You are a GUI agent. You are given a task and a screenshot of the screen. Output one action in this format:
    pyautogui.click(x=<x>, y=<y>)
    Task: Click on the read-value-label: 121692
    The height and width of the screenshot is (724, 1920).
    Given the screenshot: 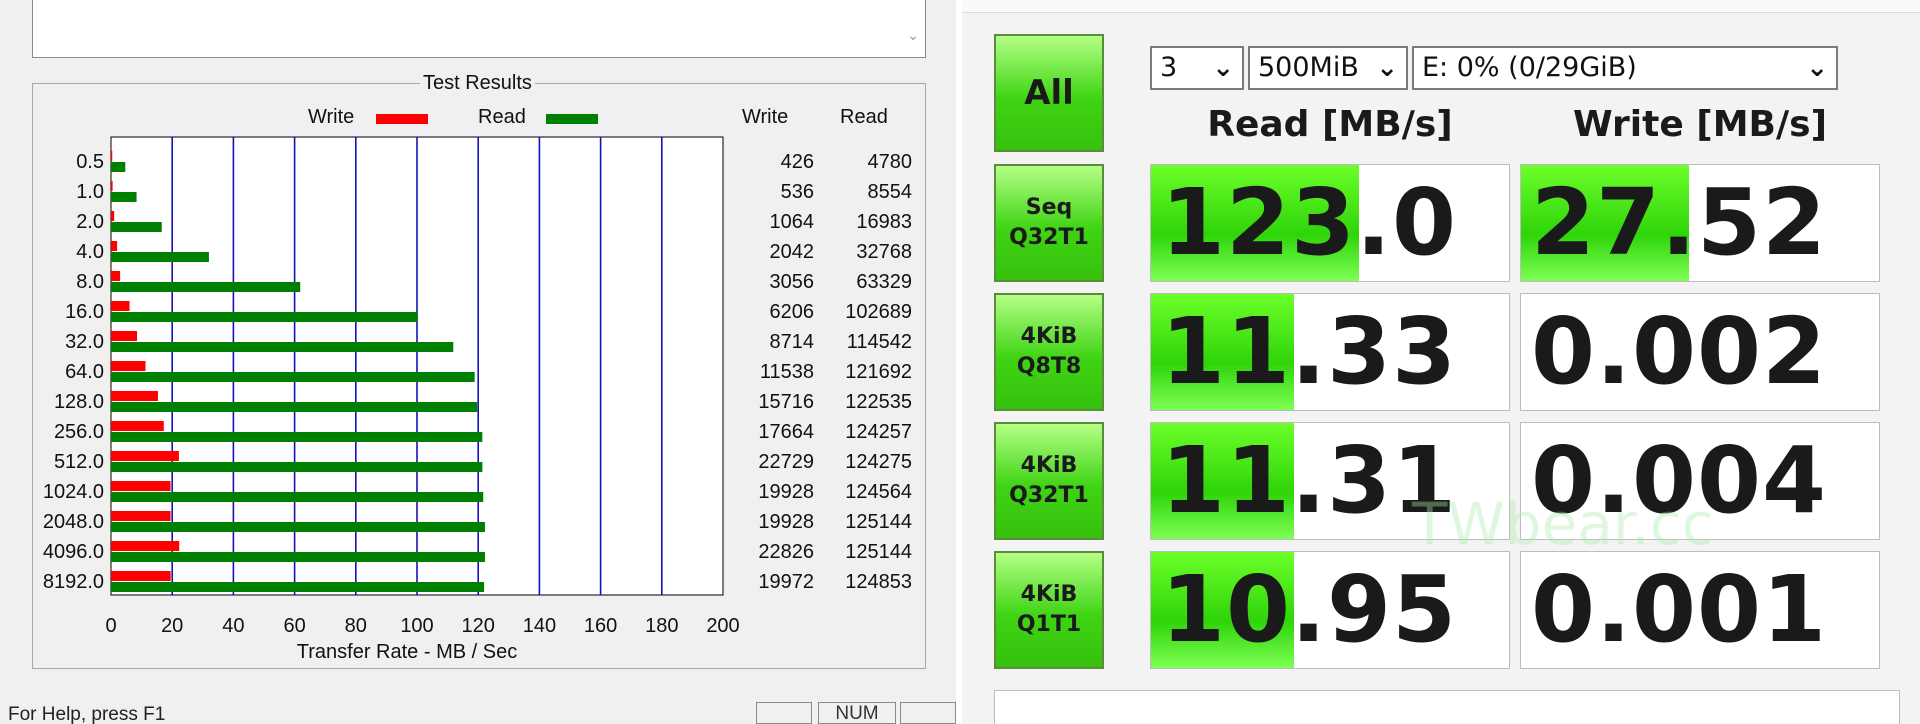 What is the action you would take?
    pyautogui.click(x=878, y=372)
    